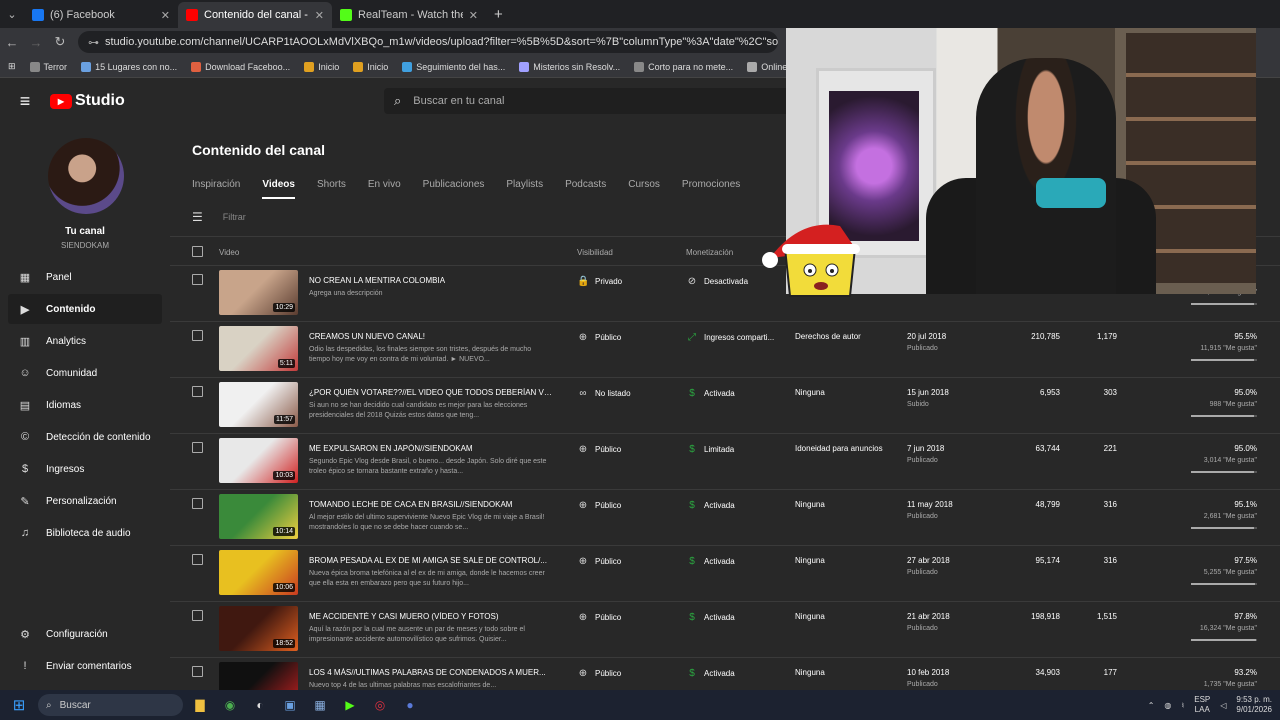  I want to click on video-thumbnail: 5:11, so click(258, 348).